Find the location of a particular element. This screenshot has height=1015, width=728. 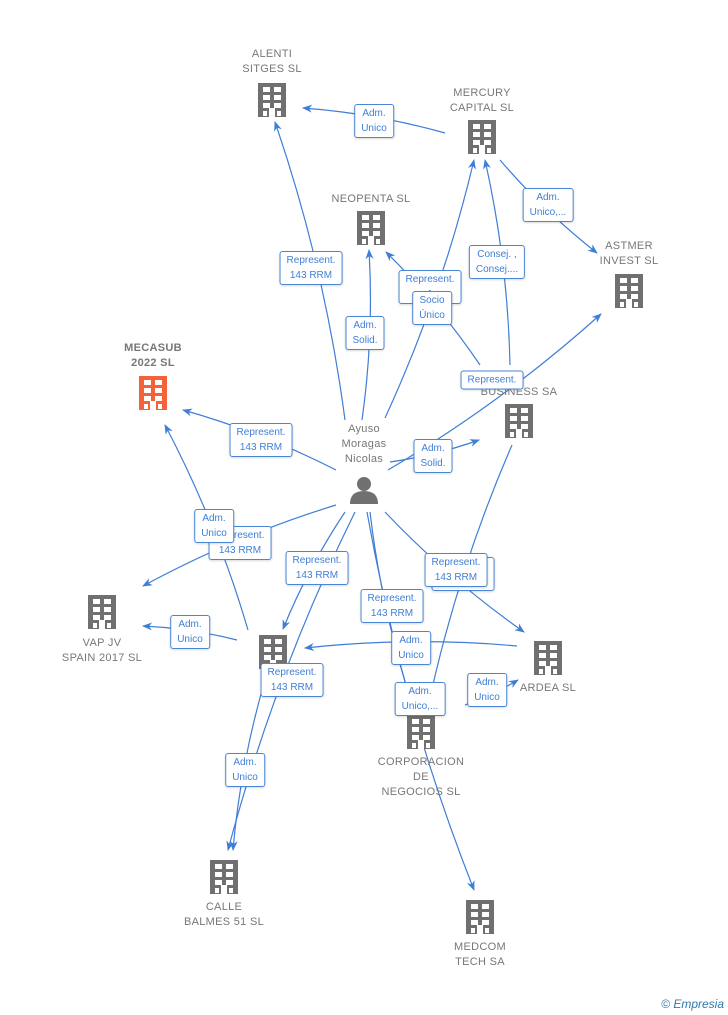

node-label-neopenta: NEOPENTA SL is located at coordinates (371, 199).